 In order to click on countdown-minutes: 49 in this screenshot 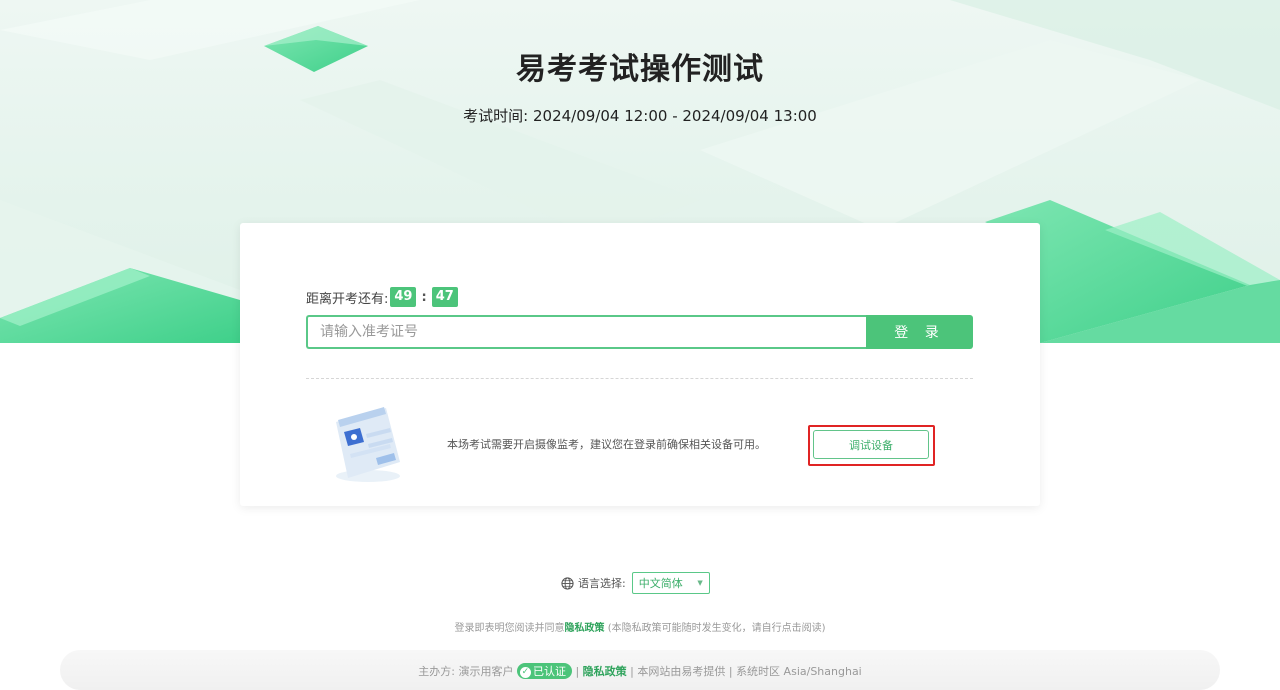, I will do `click(403, 297)`.